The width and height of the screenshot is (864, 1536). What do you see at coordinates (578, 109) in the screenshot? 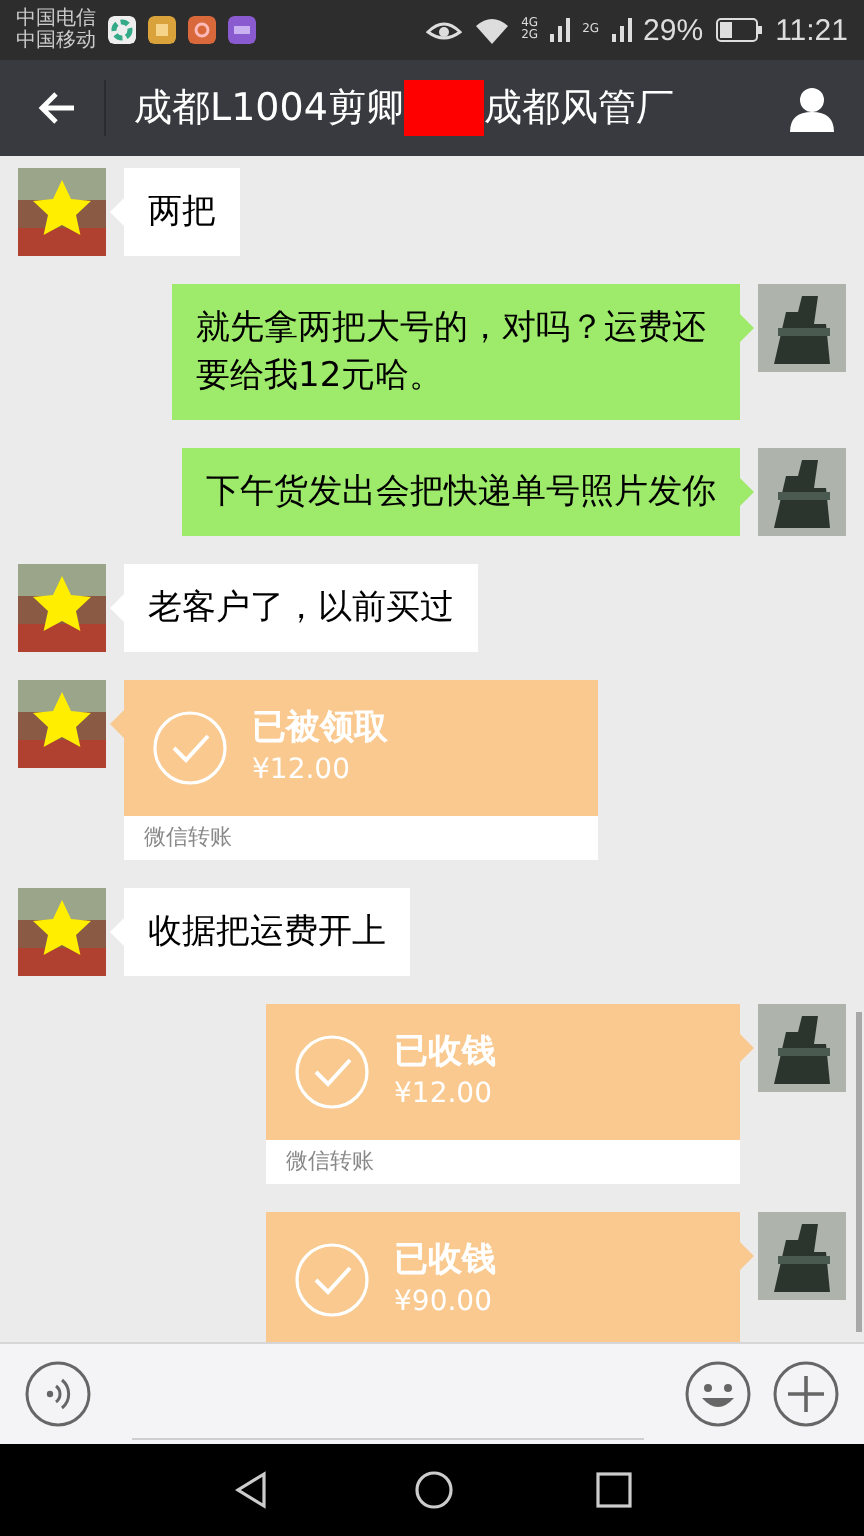
I see `chat-title: 成都风管厂` at bounding box center [578, 109].